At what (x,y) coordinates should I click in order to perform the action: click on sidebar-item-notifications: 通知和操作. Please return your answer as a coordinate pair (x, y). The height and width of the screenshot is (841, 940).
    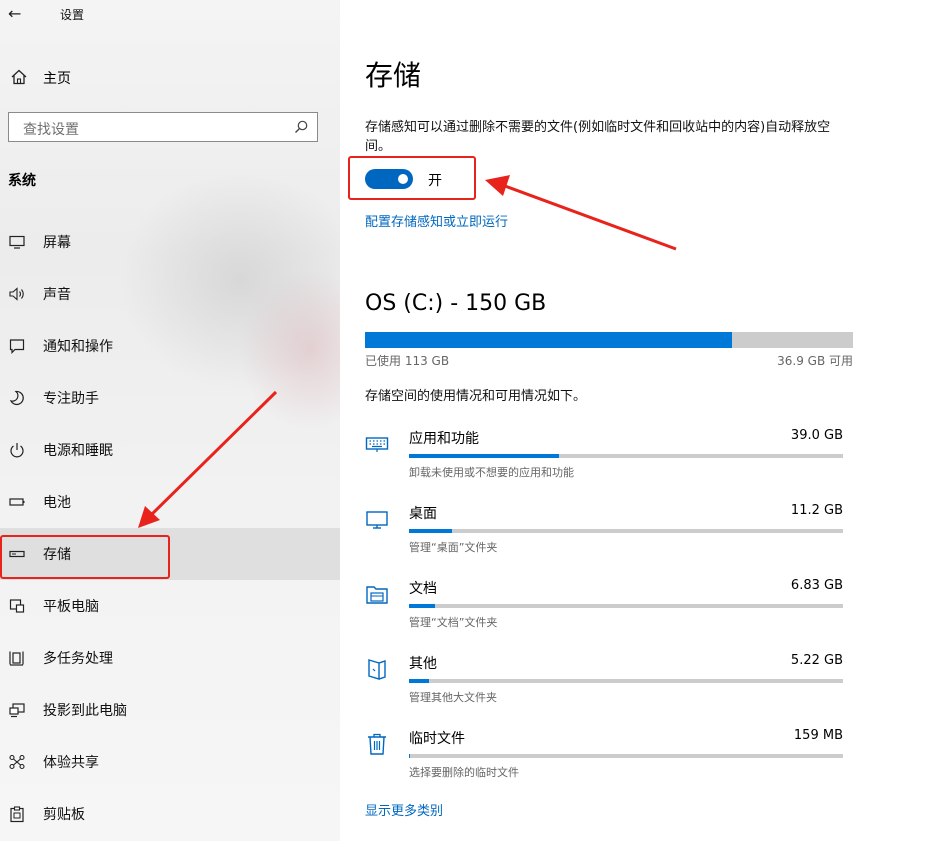
    Looking at the image, I should click on (170, 346).